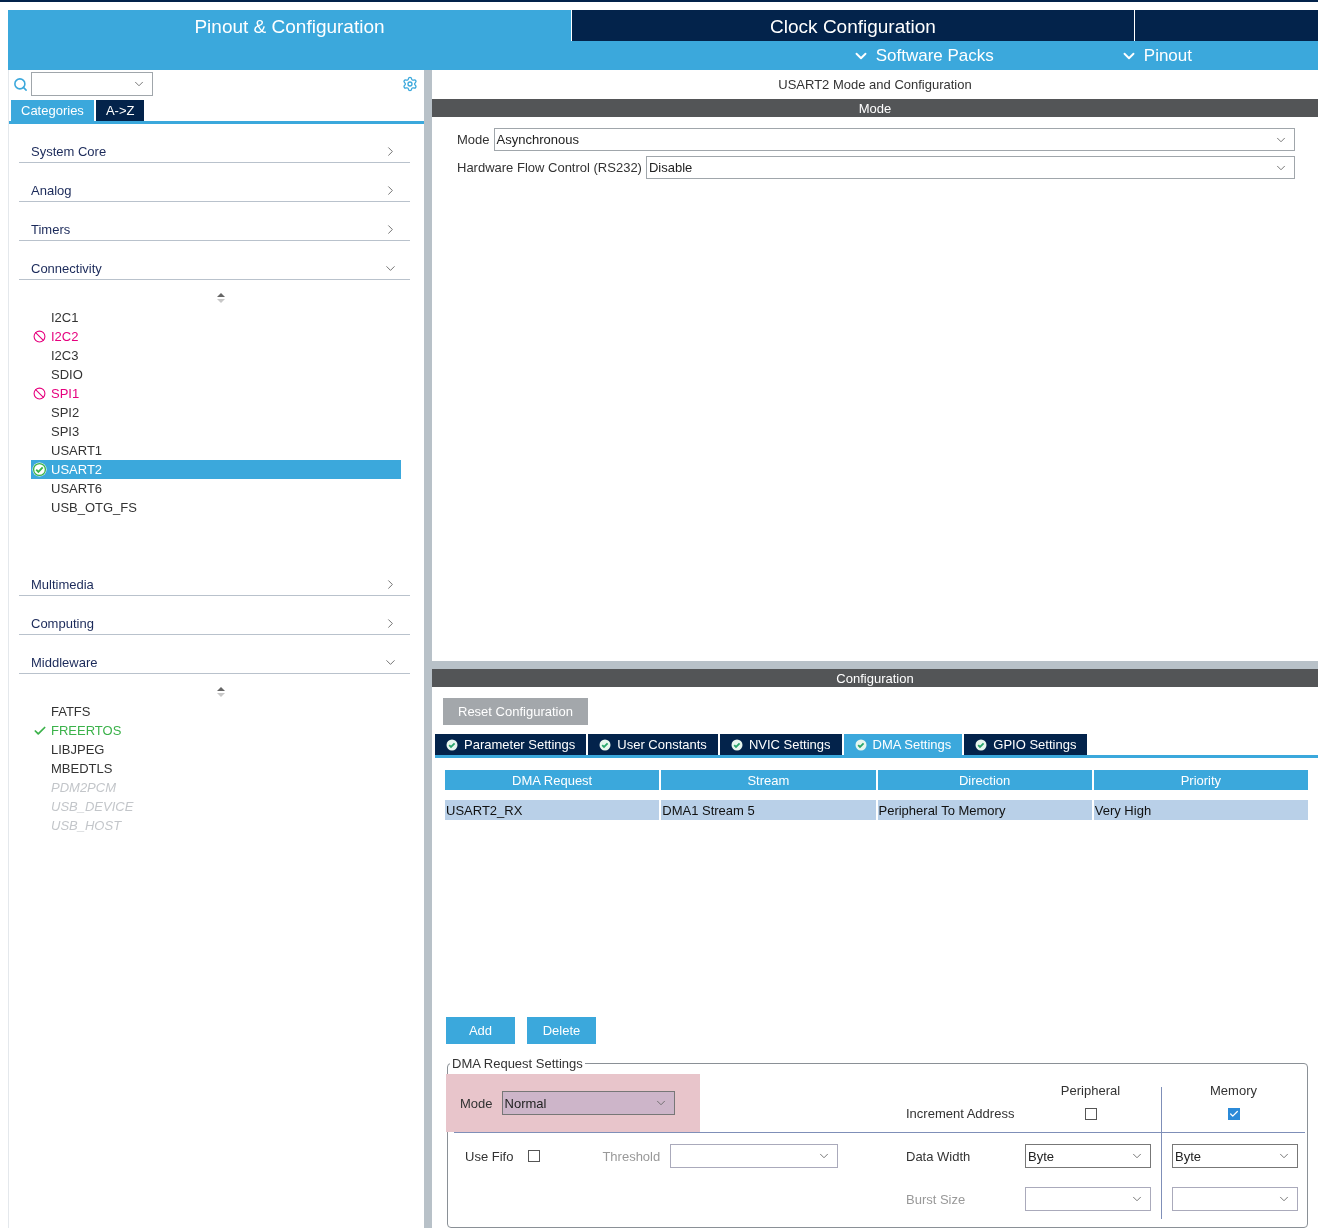 This screenshot has height=1228, width=1318. I want to click on category-label: System Core, so click(69, 151).